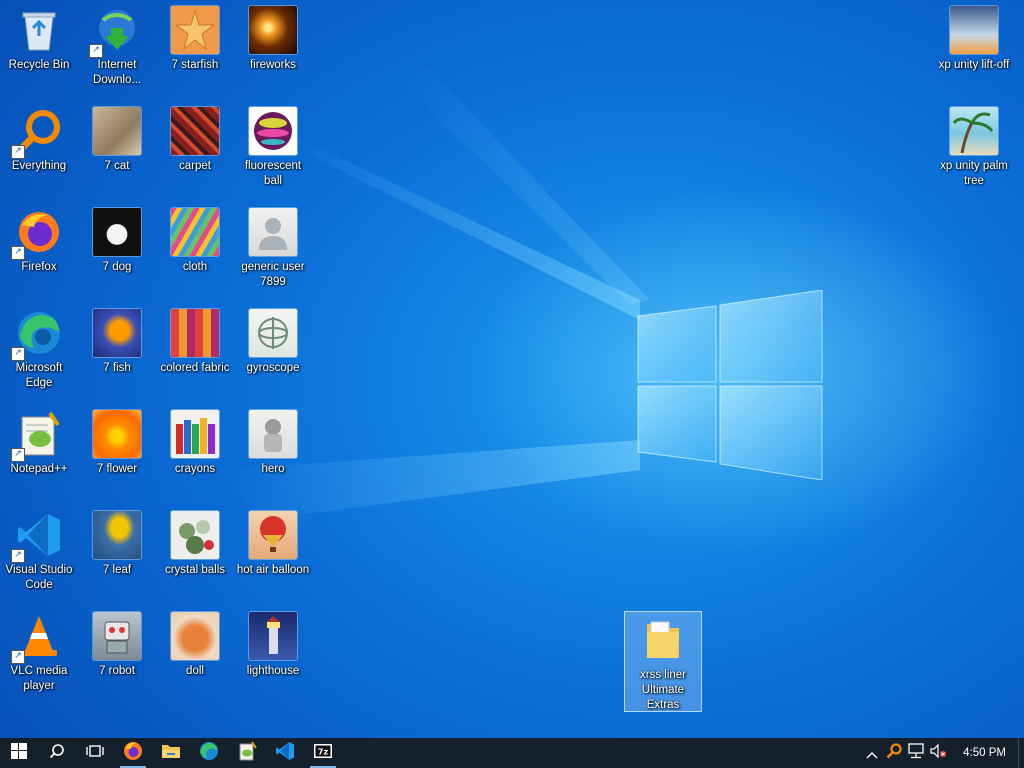  I want to click on desktop-icon-generic-user-7899: generic user 7899, so click(273, 249).